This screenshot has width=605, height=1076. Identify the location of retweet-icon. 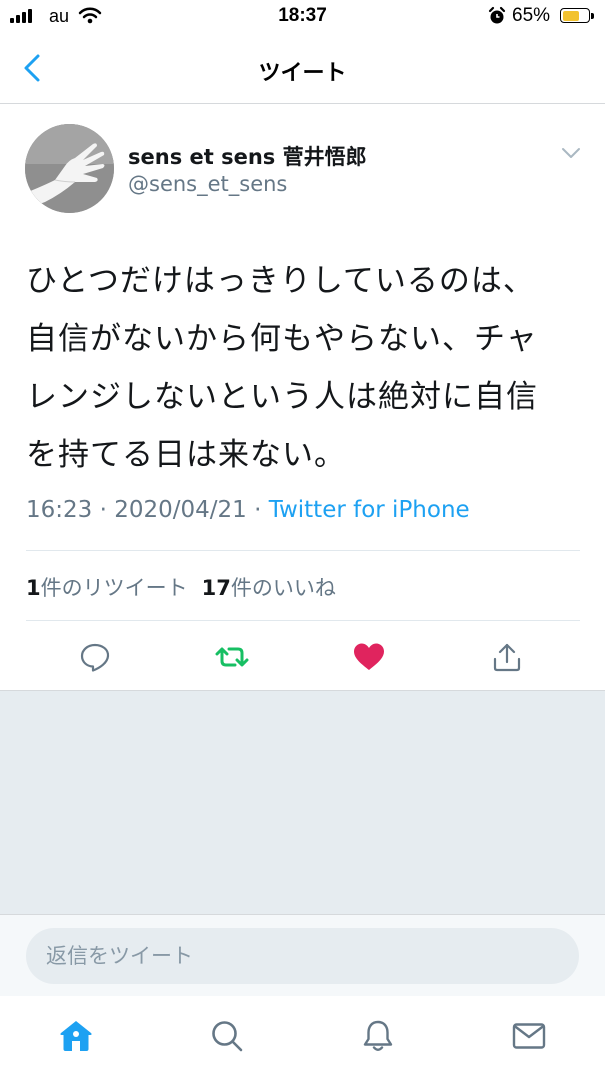
(232, 657).